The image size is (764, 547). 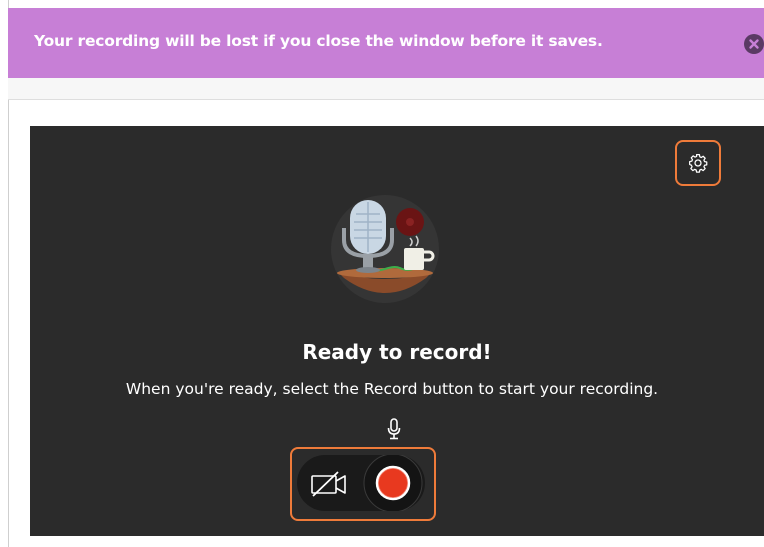 I want to click on settings-button, so click(x=698, y=163).